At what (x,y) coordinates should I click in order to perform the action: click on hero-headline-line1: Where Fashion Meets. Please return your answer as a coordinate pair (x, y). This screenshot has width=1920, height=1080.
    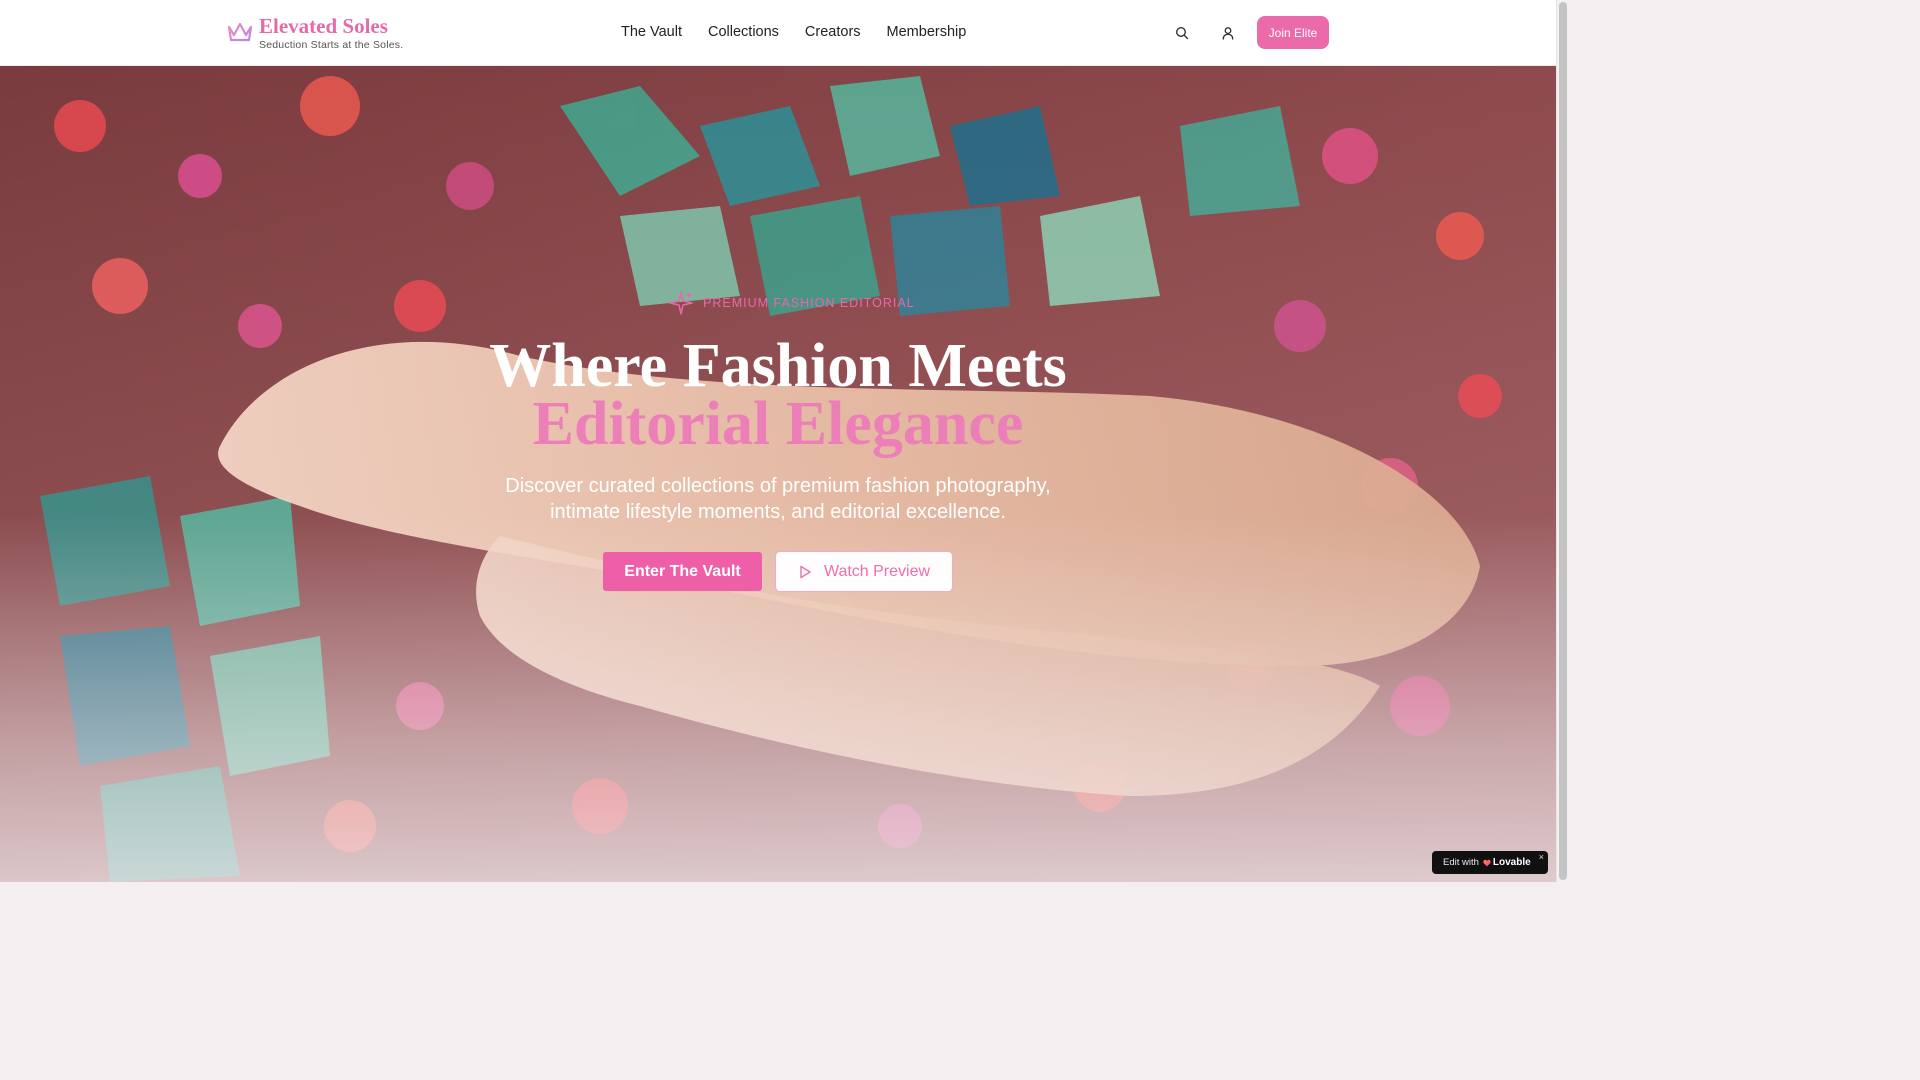
    Looking at the image, I should click on (778, 366).